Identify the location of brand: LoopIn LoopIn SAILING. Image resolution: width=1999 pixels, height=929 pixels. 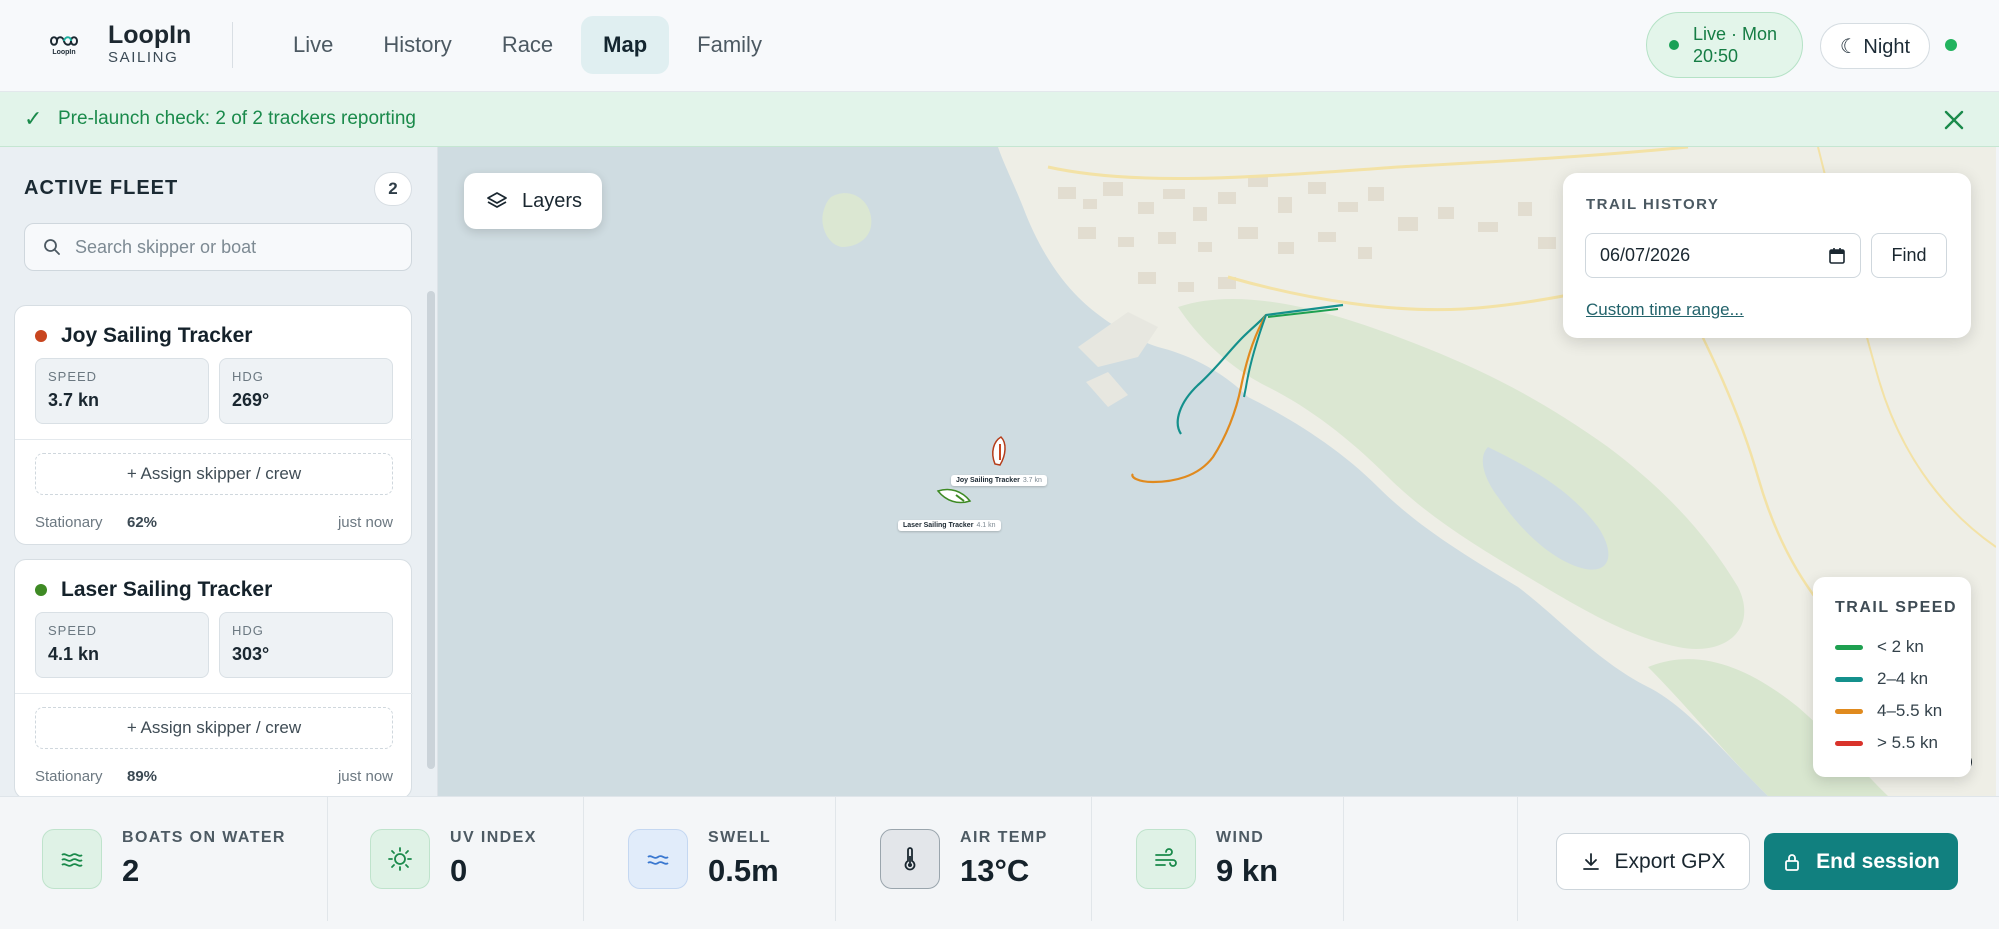
(117, 44).